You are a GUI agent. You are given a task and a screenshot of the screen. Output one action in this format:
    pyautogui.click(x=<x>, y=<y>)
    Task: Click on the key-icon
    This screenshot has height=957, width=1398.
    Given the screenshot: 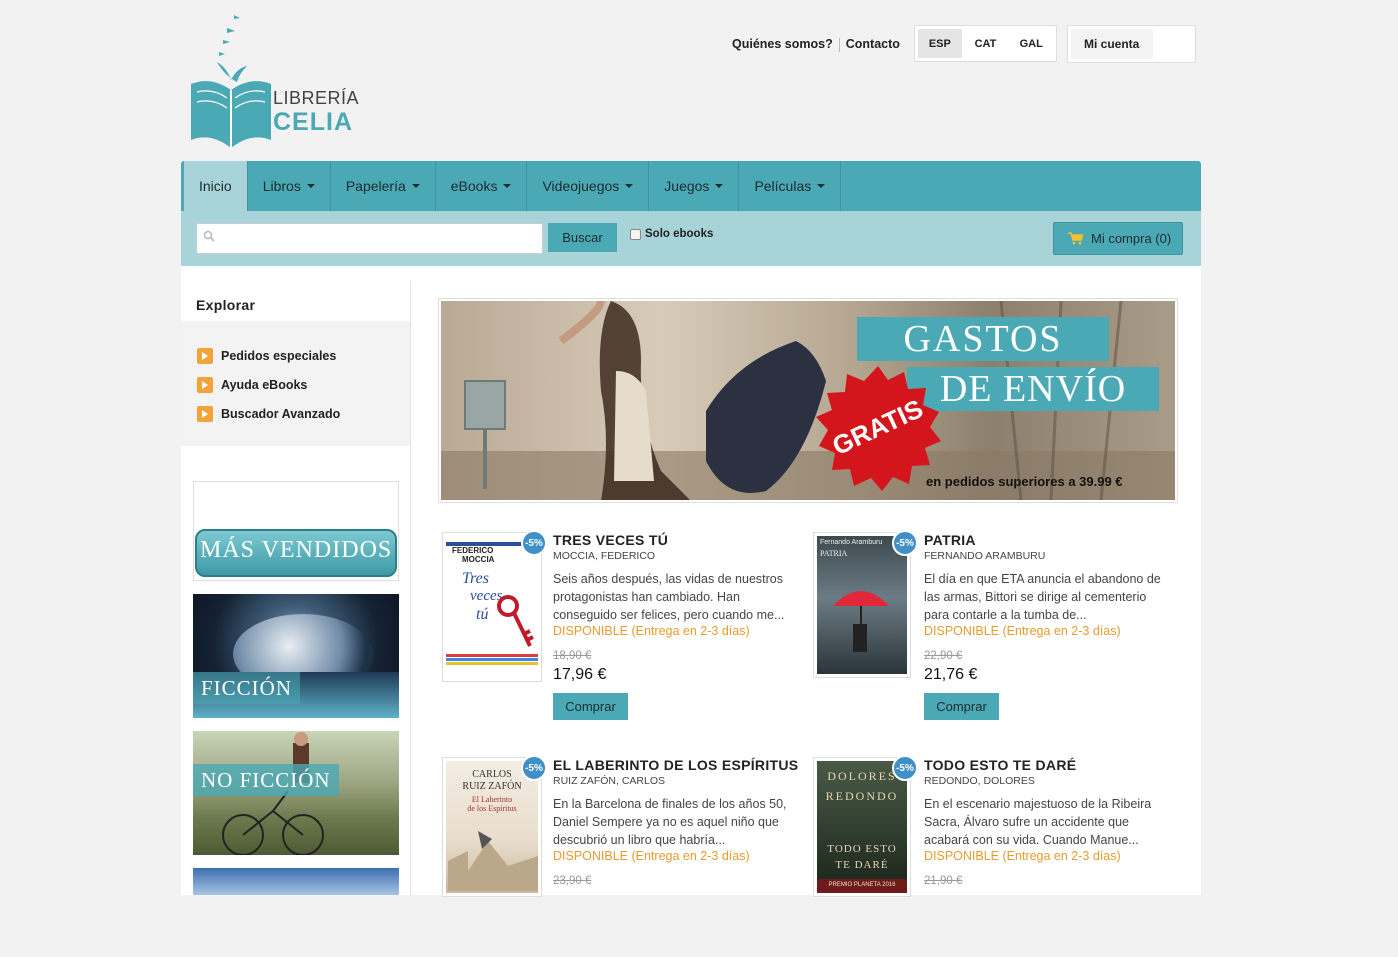 What is the action you would take?
    pyautogui.click(x=515, y=621)
    